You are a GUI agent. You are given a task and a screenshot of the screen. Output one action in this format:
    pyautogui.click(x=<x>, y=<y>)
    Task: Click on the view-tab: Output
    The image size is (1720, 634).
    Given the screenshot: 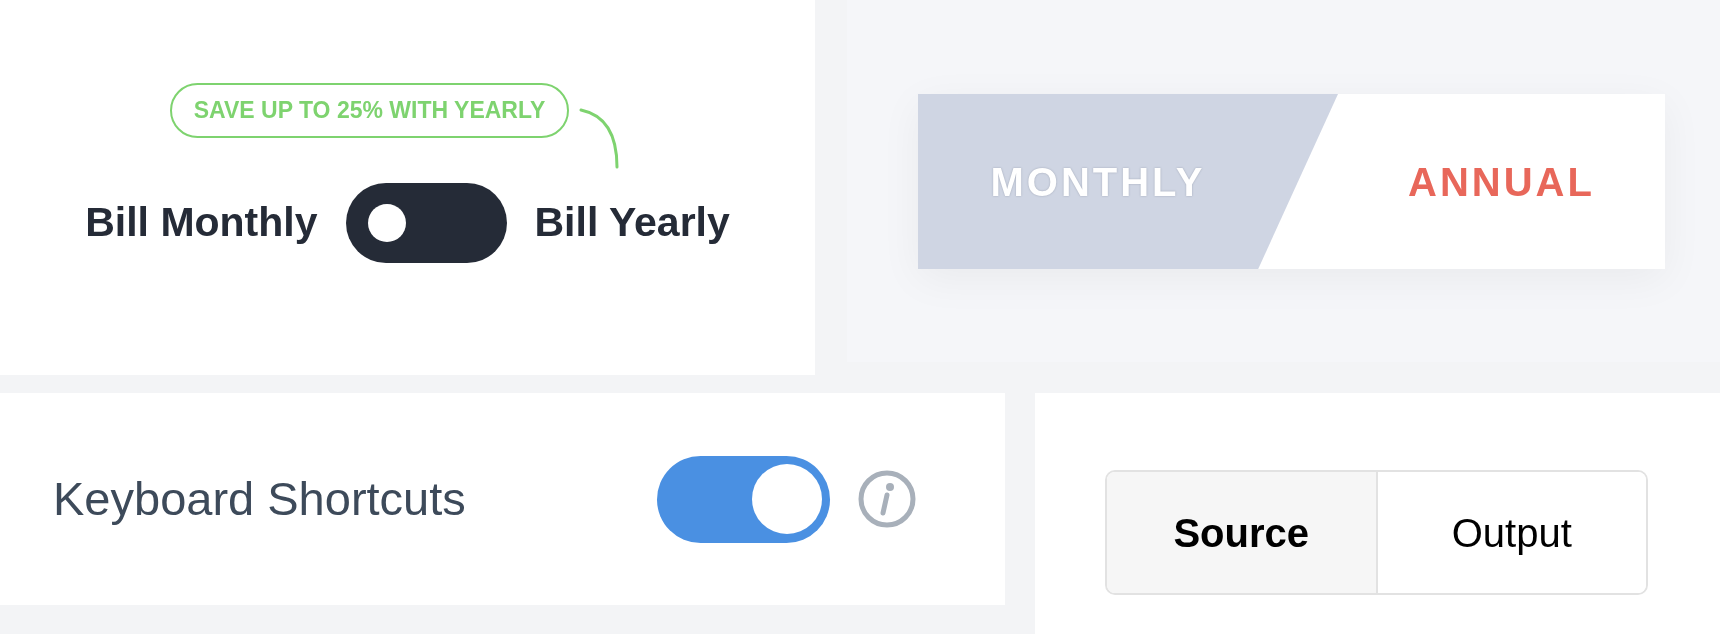 What is the action you would take?
    pyautogui.click(x=1510, y=532)
    